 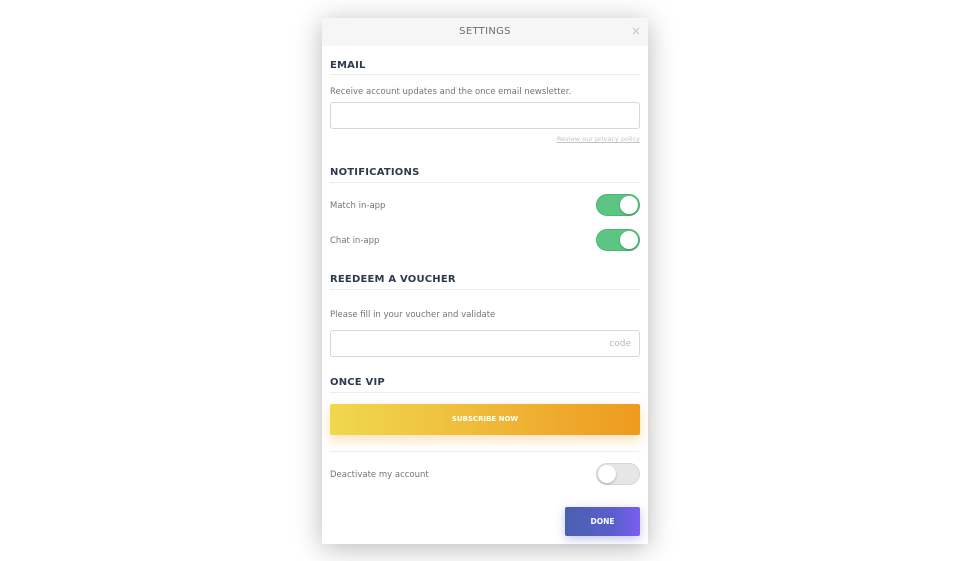 I want to click on chat-in-app-label: Chat in-app, so click(x=355, y=241).